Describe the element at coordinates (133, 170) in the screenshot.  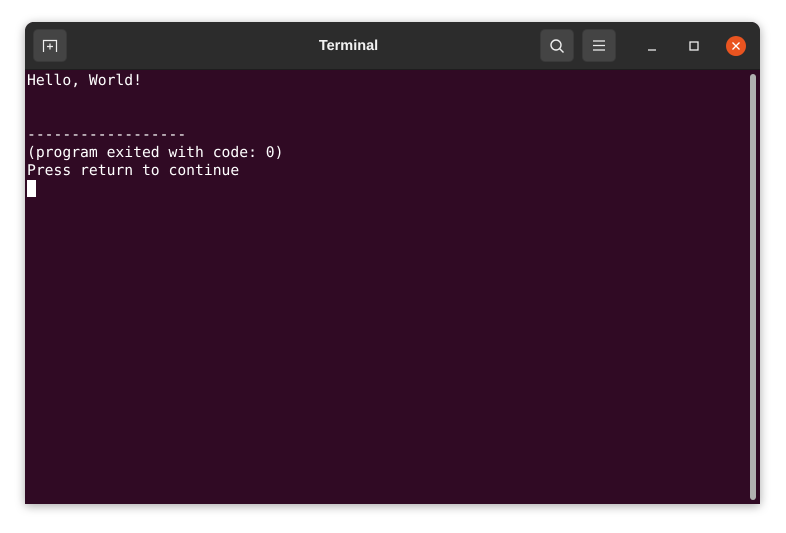
I see `terminal-line: Press return to continue` at that location.